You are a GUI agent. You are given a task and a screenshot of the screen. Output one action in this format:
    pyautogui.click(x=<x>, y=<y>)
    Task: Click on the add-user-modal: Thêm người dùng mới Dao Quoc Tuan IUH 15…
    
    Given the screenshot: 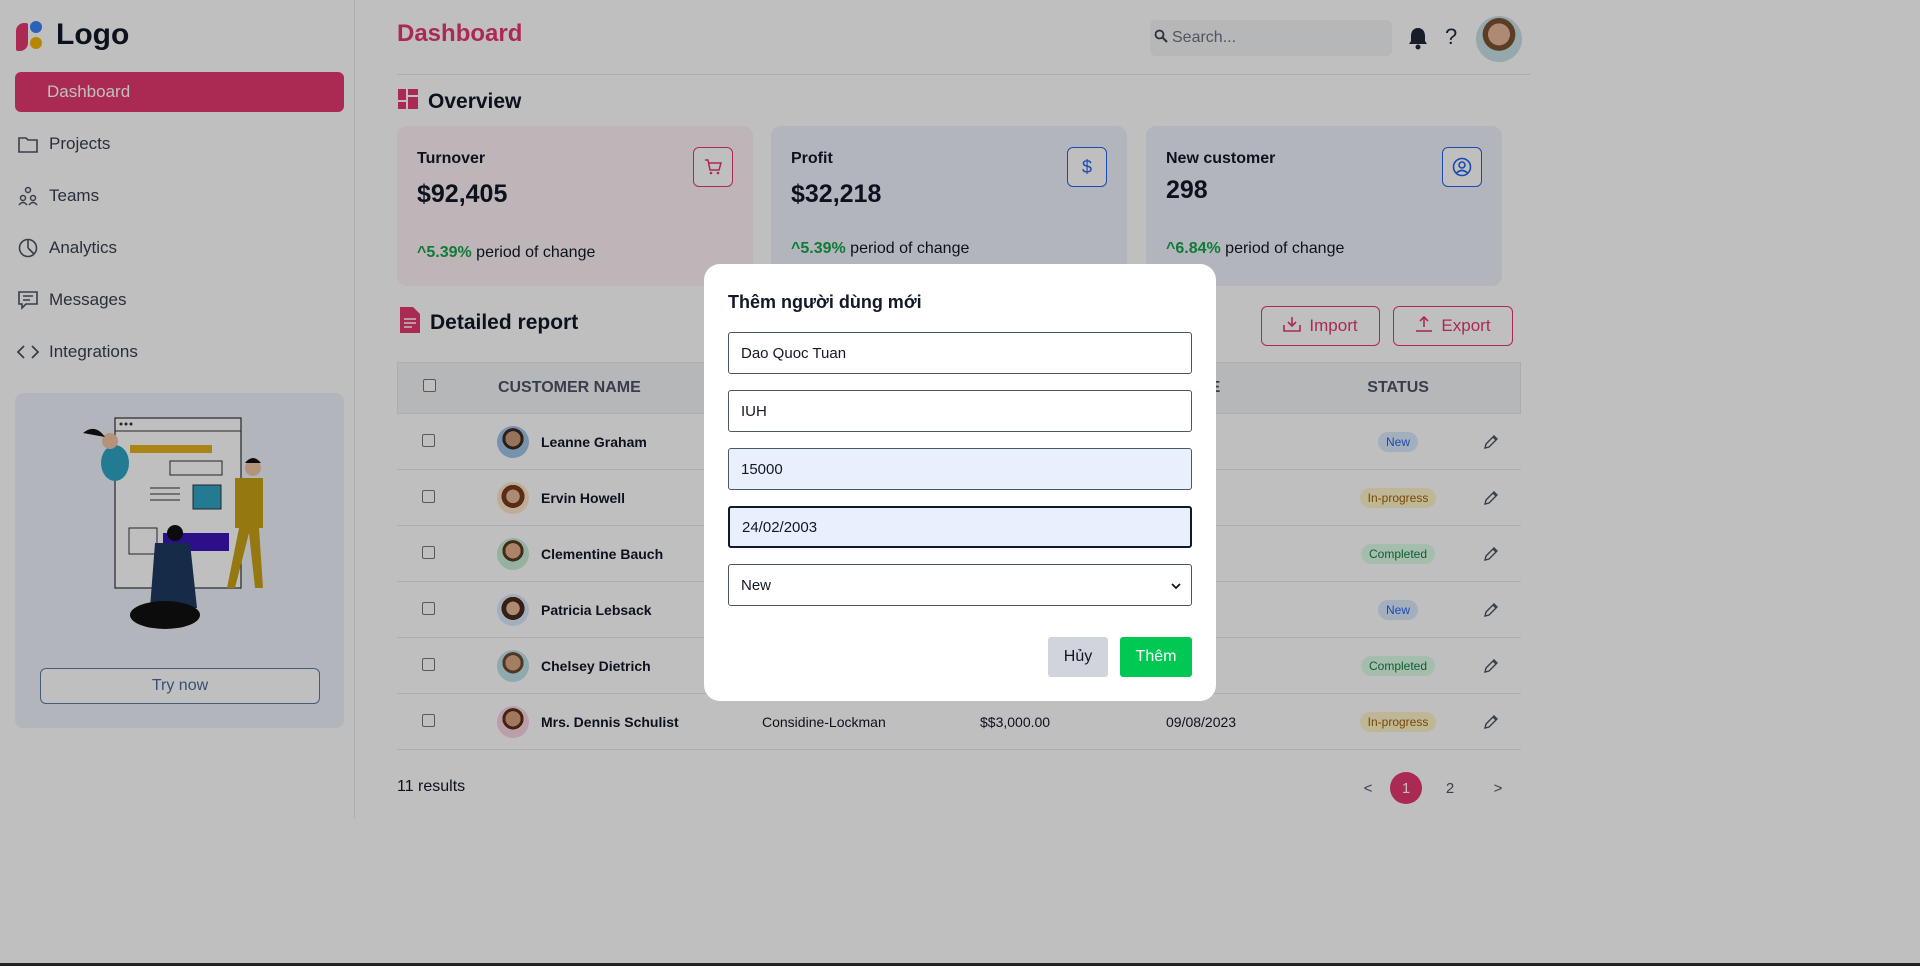 What is the action you would take?
    pyautogui.click(x=960, y=482)
    